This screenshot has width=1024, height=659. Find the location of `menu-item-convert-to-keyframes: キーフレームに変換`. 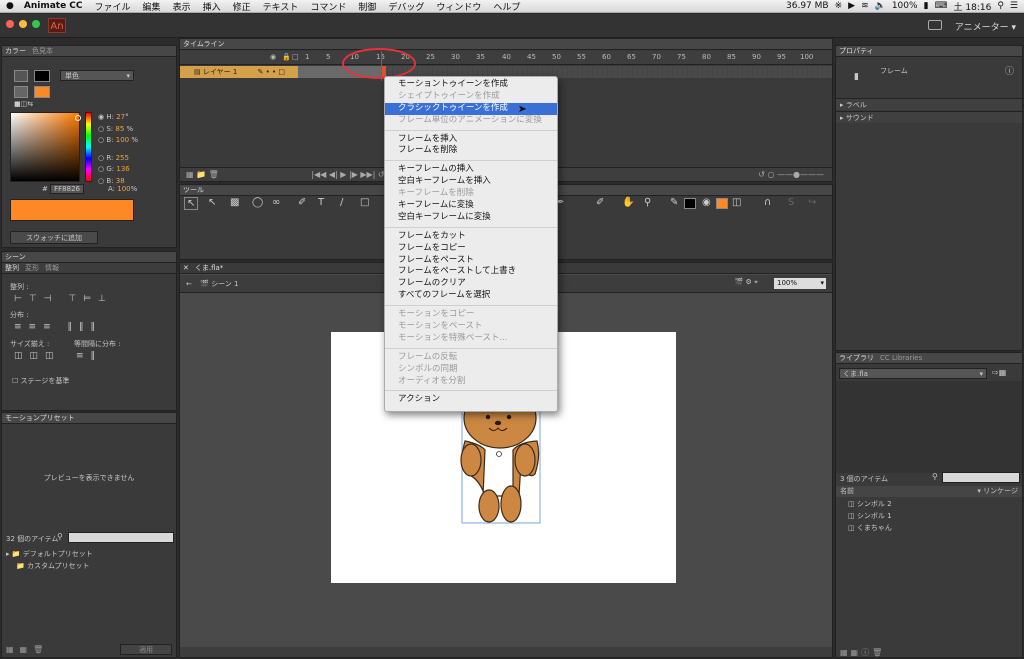

menu-item-convert-to-keyframes: キーフレームに変換 is located at coordinates (471, 206).